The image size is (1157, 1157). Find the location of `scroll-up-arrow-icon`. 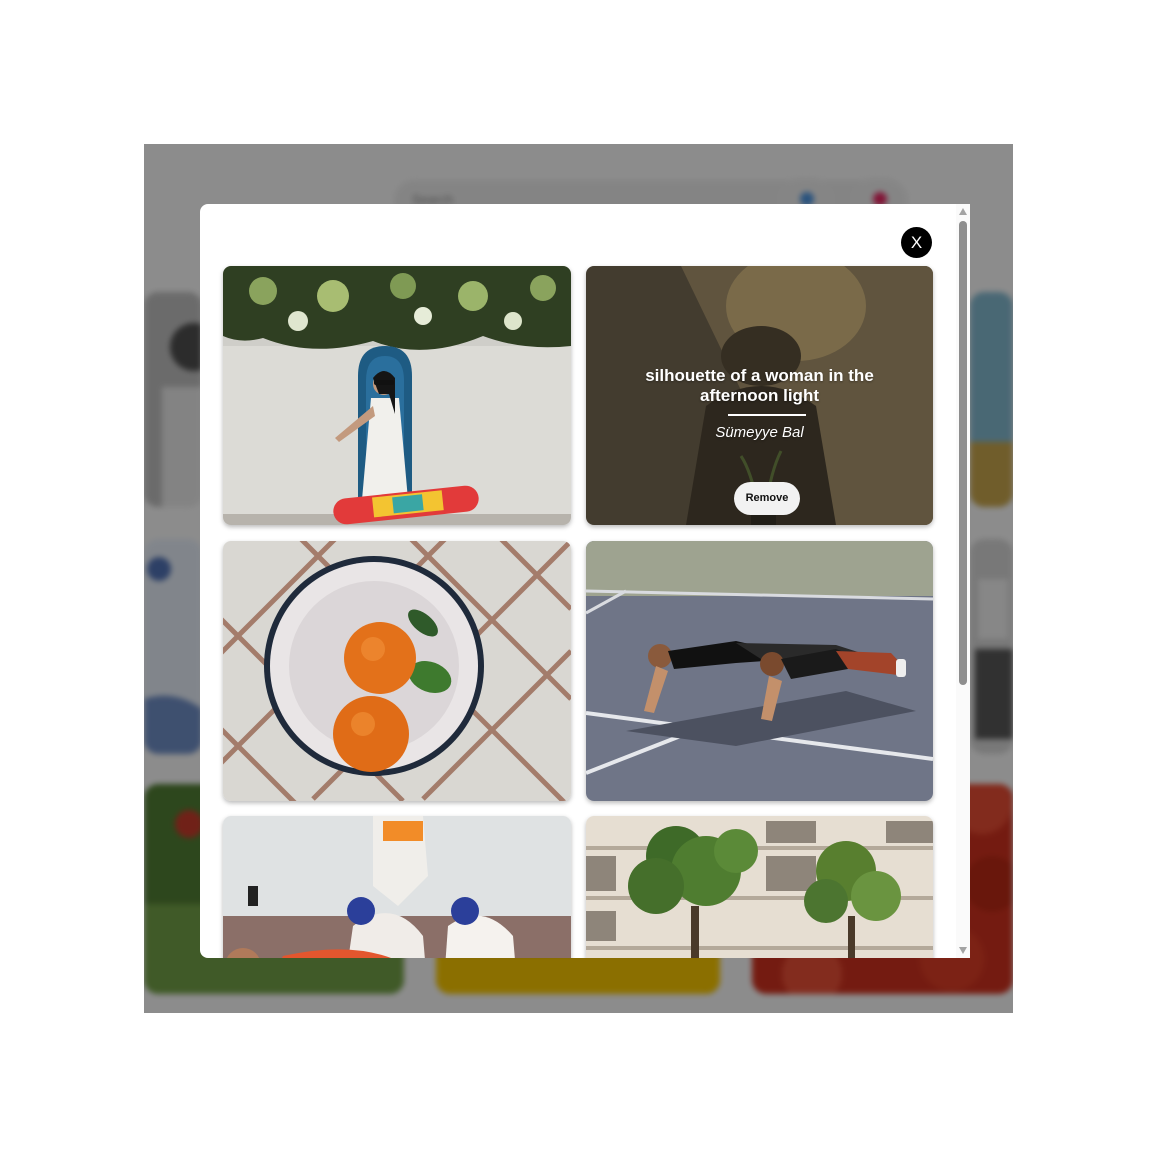

scroll-up-arrow-icon is located at coordinates (963, 211).